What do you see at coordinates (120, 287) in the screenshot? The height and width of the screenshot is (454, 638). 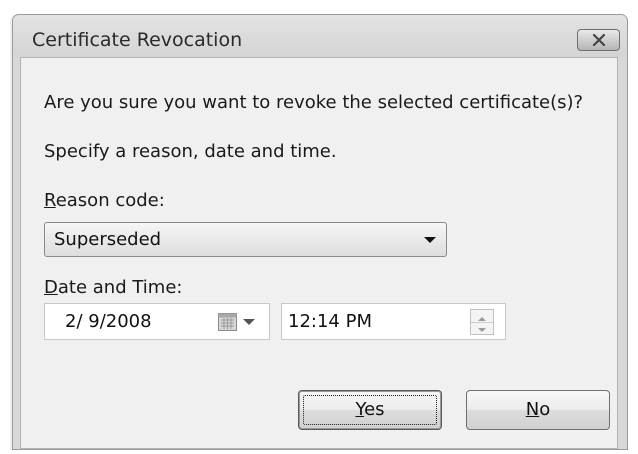 I see `date-time-label-text: ate and Time:` at bounding box center [120, 287].